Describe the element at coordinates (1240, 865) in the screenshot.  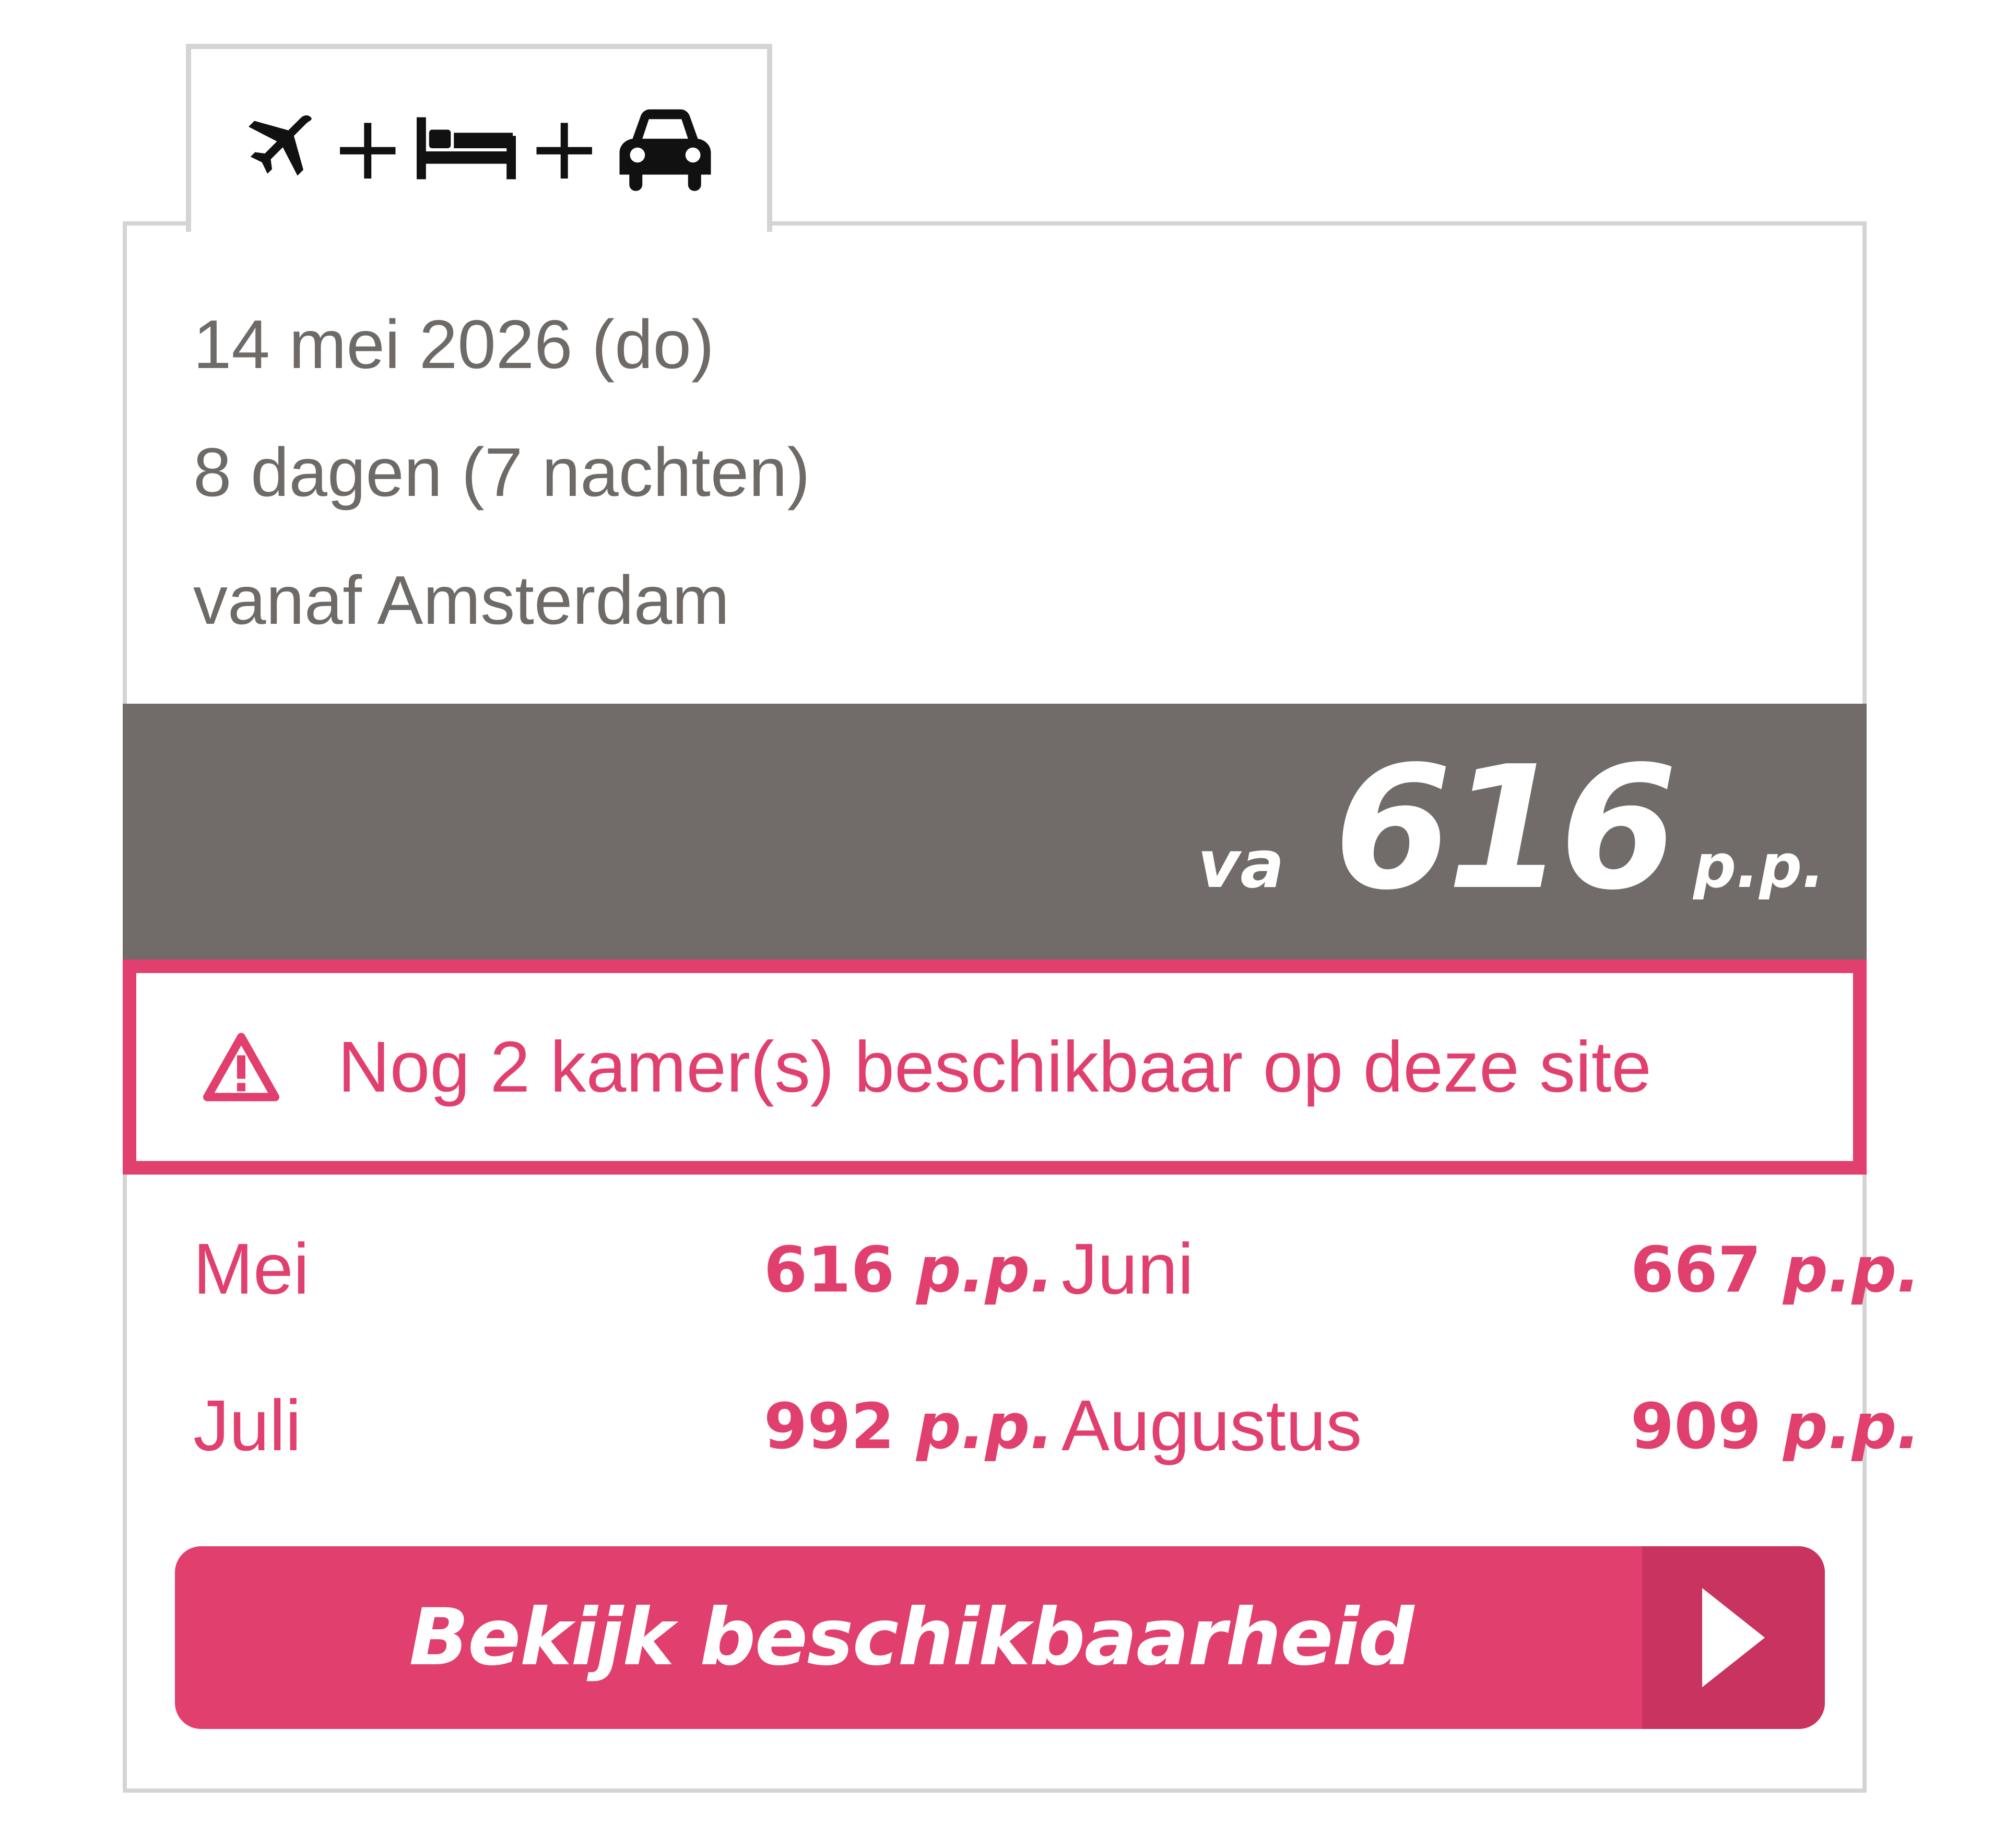
I see `price-prefix: va` at that location.